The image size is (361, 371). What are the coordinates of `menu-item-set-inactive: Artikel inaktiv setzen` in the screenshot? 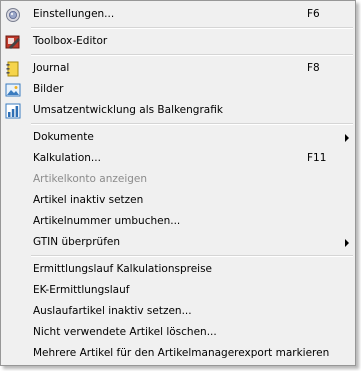 It's located at (178, 200).